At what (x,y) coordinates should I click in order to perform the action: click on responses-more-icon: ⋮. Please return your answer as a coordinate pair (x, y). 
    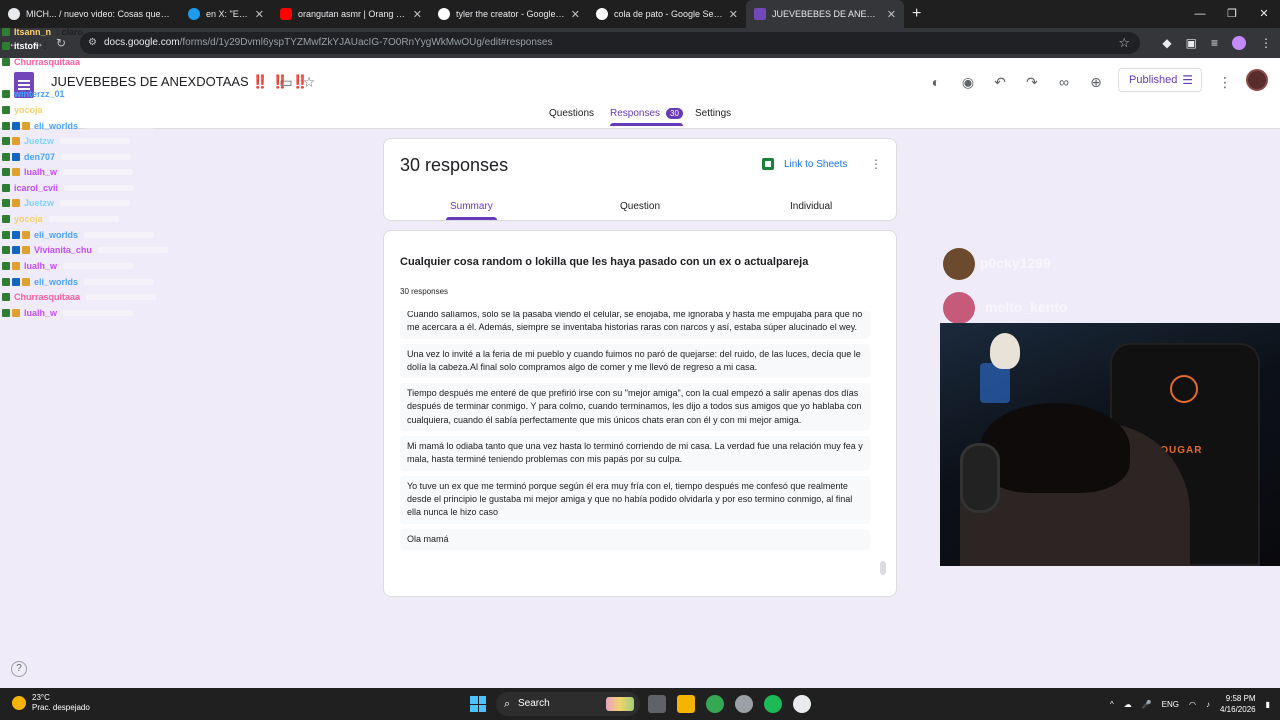
    Looking at the image, I should click on (876, 164).